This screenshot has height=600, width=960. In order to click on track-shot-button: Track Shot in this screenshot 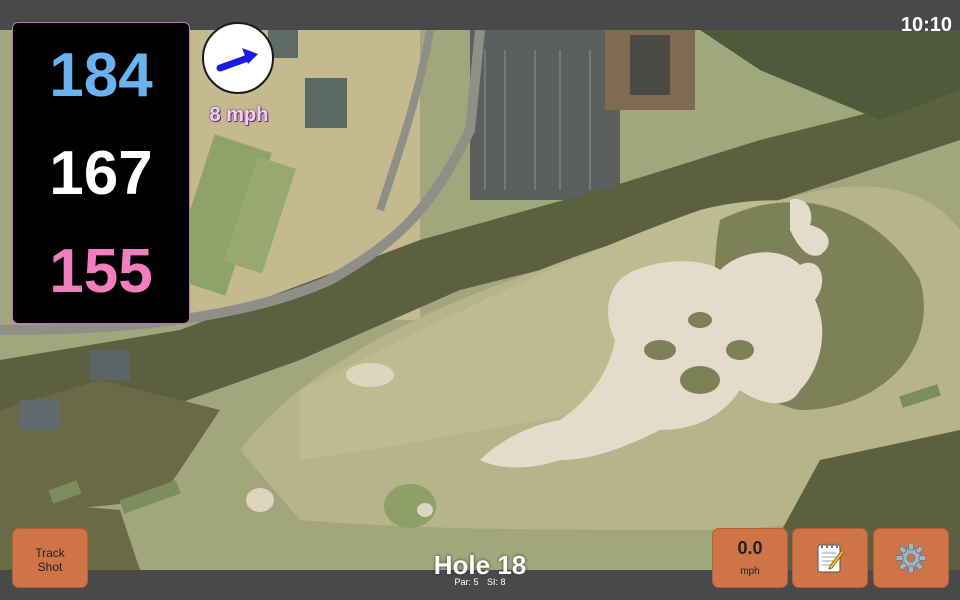, I will do `click(50, 558)`.